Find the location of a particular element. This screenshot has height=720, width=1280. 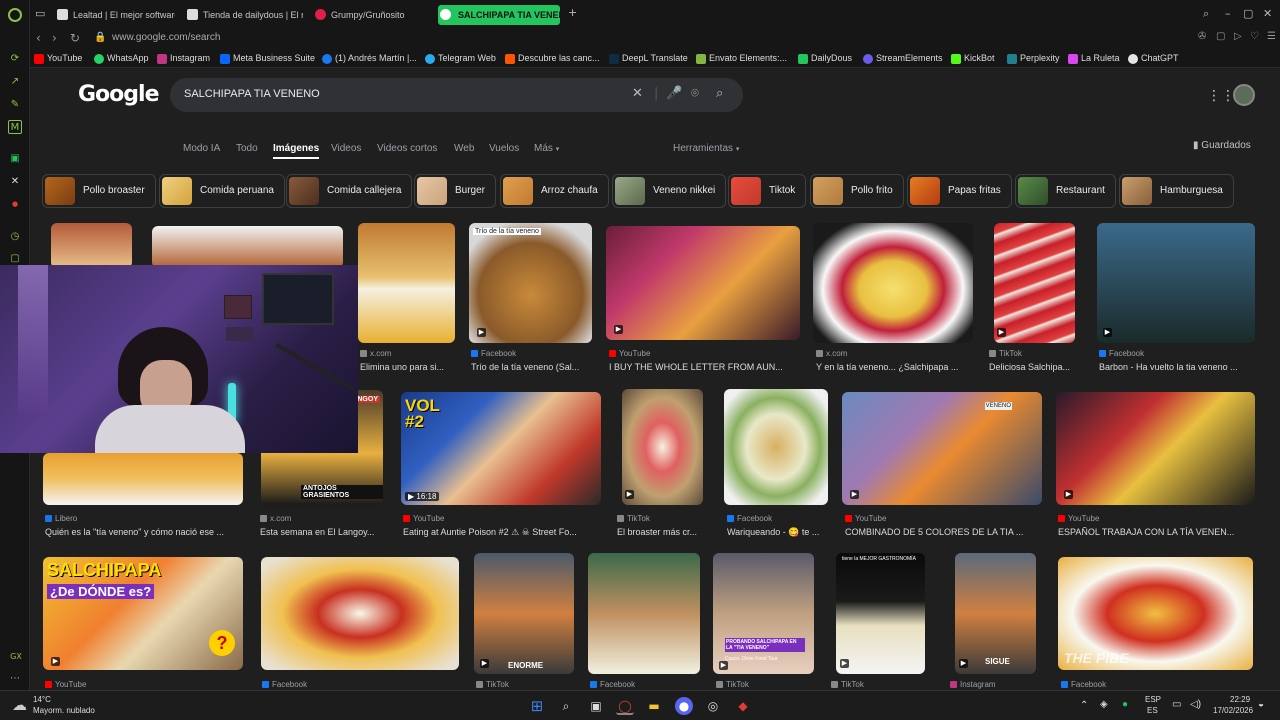

steam-icon: ◎ is located at coordinates (713, 706).